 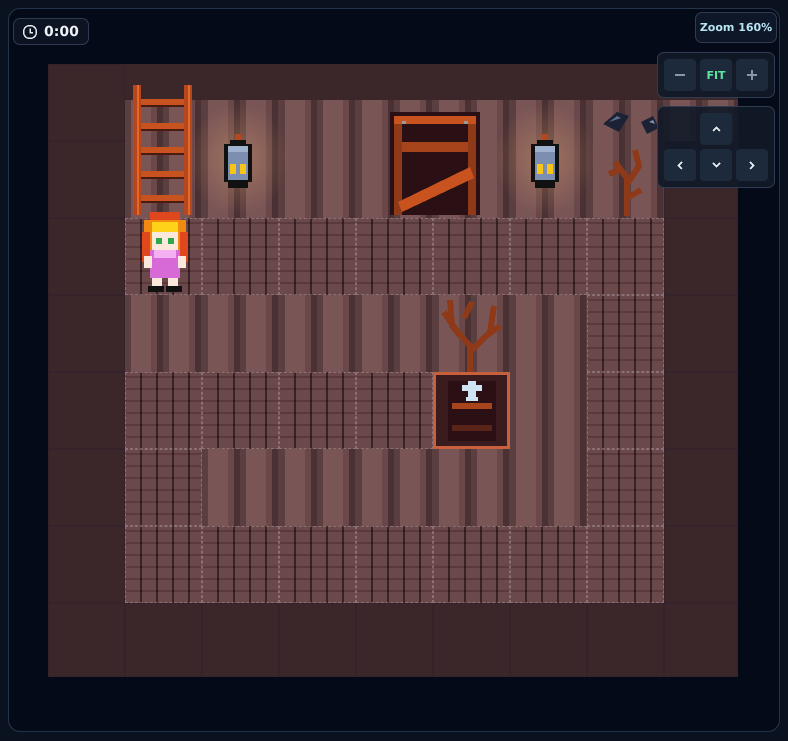 What do you see at coordinates (435, 163) in the screenshot?
I see `door-icon` at bounding box center [435, 163].